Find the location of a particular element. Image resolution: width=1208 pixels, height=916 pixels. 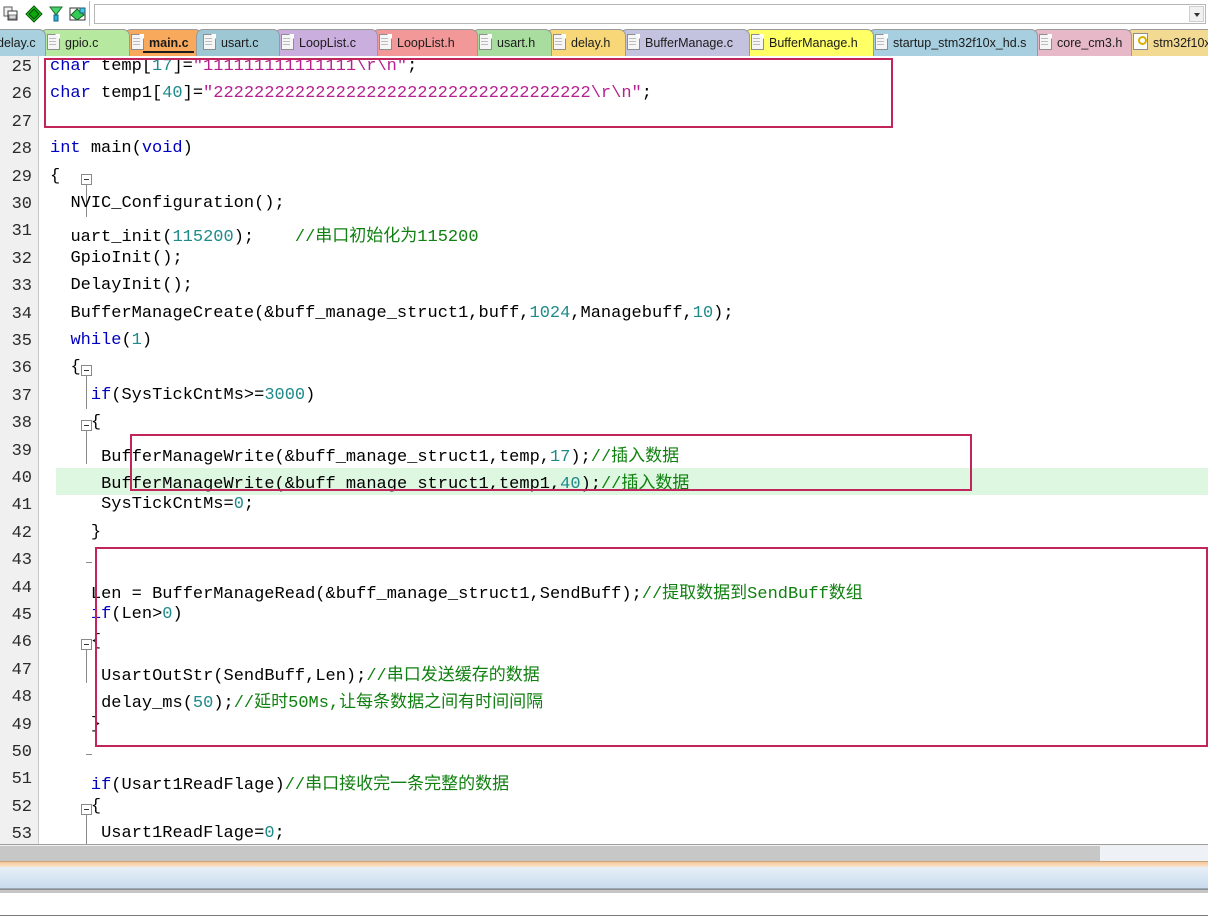

line-number: 32 is located at coordinates (21, 259).